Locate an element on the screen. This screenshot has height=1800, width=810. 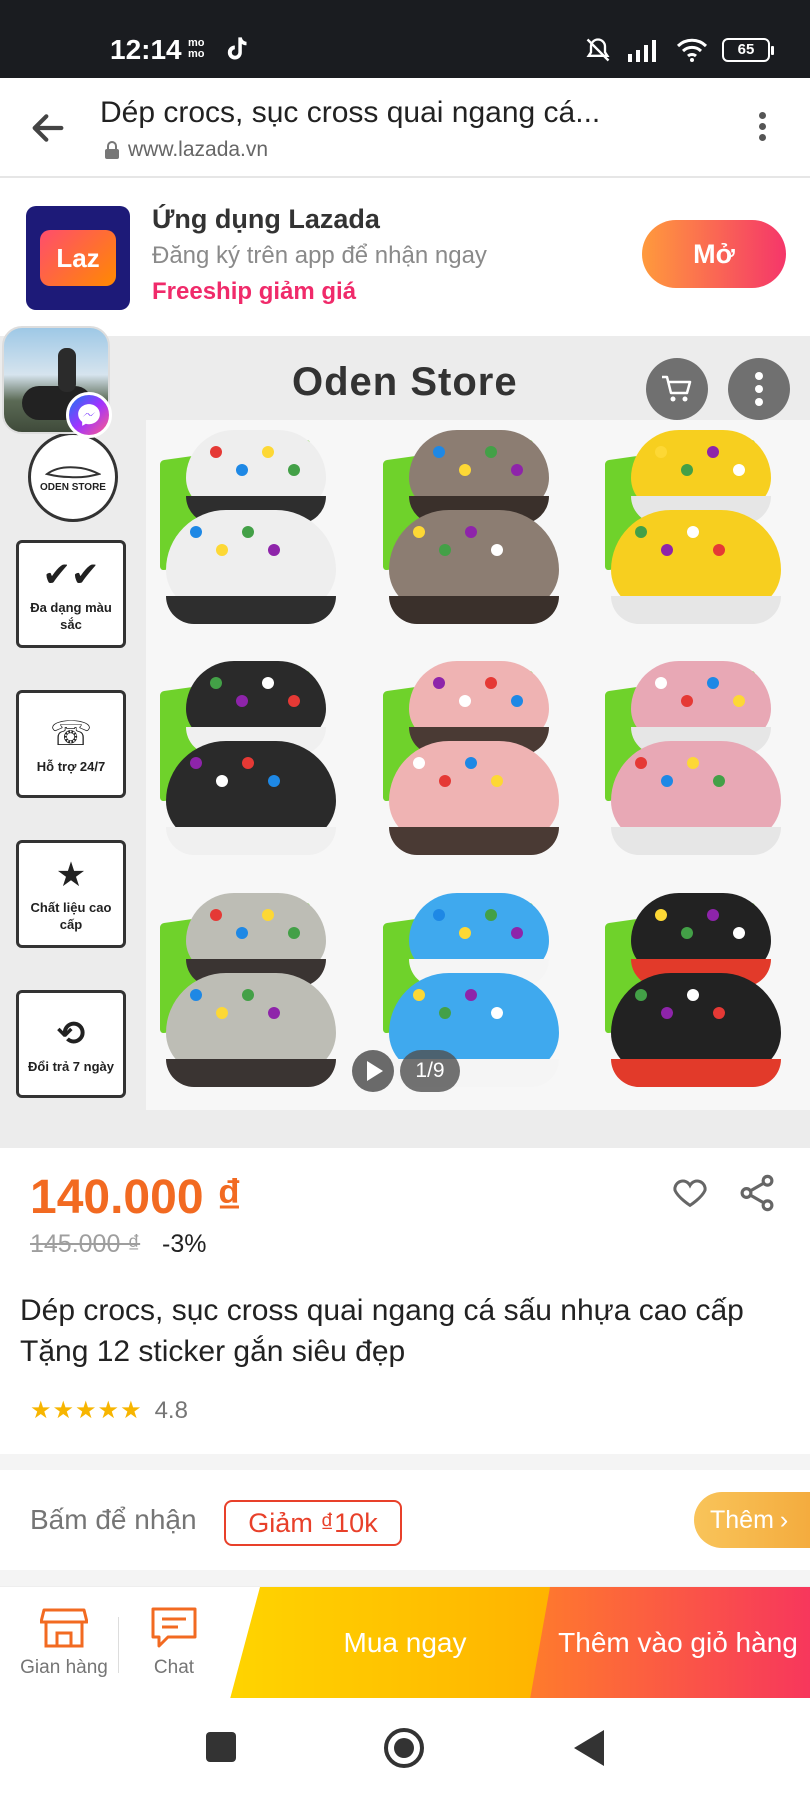
store-logo-badge: ODEN STORE is located at coordinates (73, 477).